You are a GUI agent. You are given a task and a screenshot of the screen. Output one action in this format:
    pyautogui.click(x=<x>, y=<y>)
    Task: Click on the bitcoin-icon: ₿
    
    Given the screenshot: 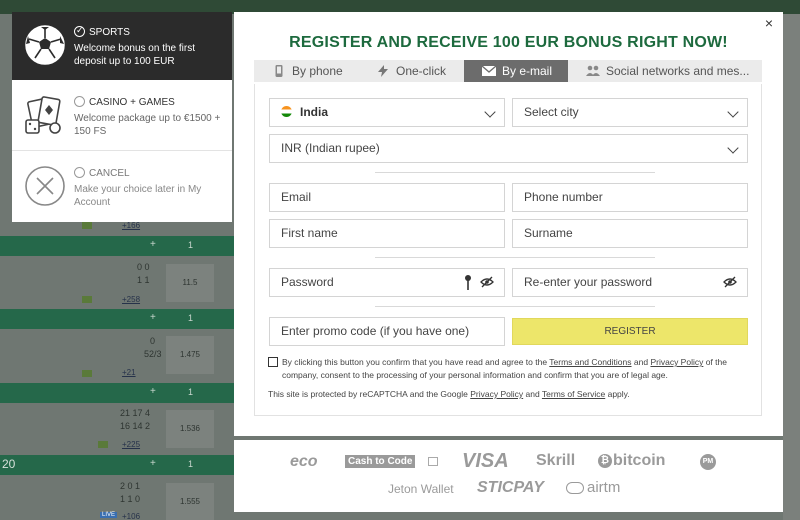 What is the action you would take?
    pyautogui.click(x=605, y=461)
    